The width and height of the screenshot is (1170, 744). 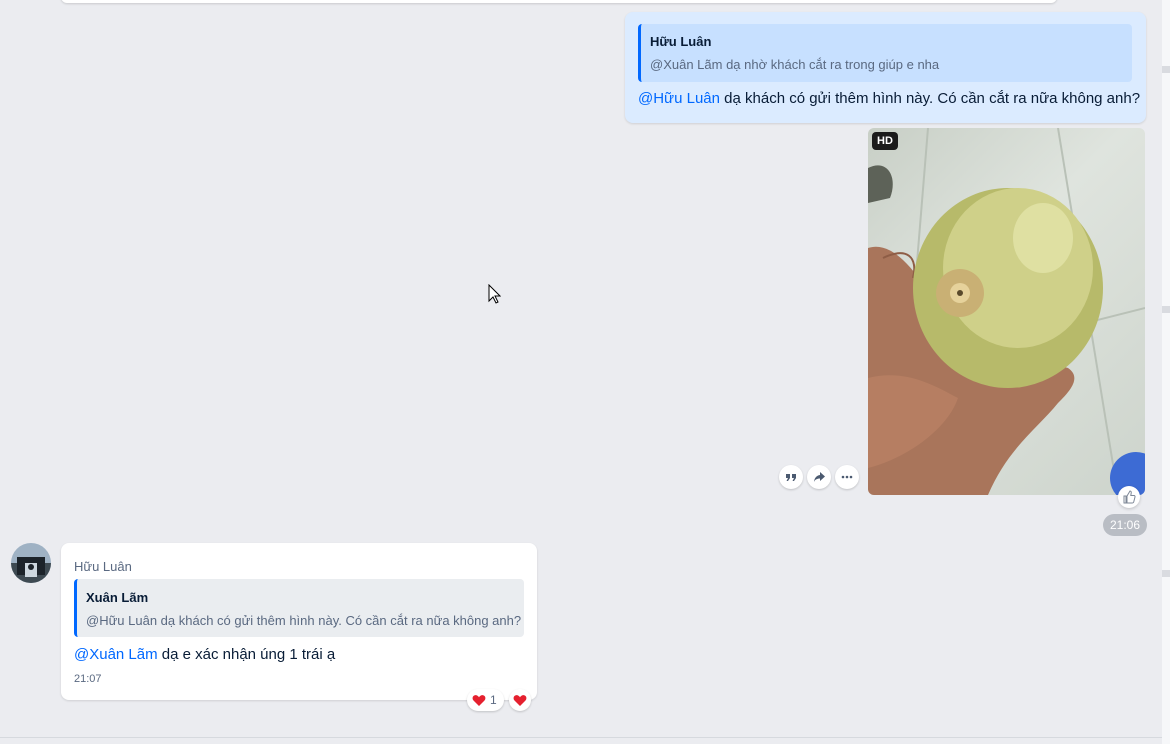 What do you see at coordinates (116, 654) in the screenshot?
I see `mention-link: @Xuân Lãm` at bounding box center [116, 654].